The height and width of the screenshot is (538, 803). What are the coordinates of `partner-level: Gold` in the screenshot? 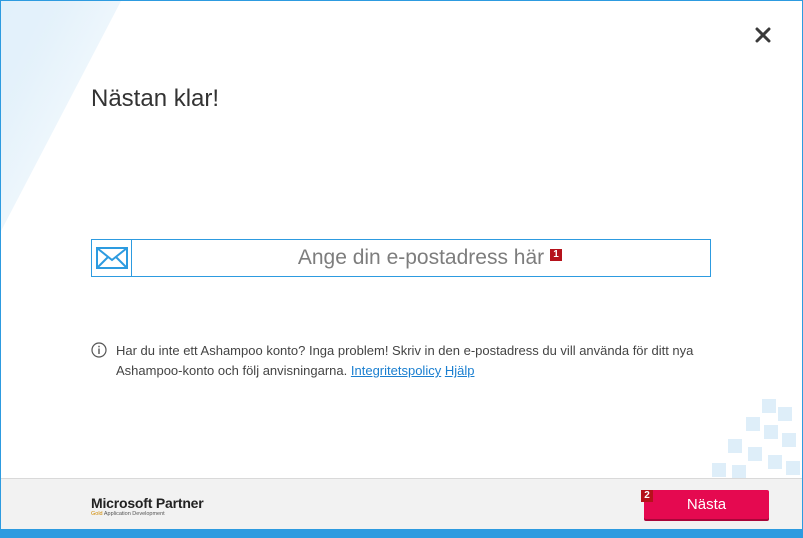 It's located at (97, 514).